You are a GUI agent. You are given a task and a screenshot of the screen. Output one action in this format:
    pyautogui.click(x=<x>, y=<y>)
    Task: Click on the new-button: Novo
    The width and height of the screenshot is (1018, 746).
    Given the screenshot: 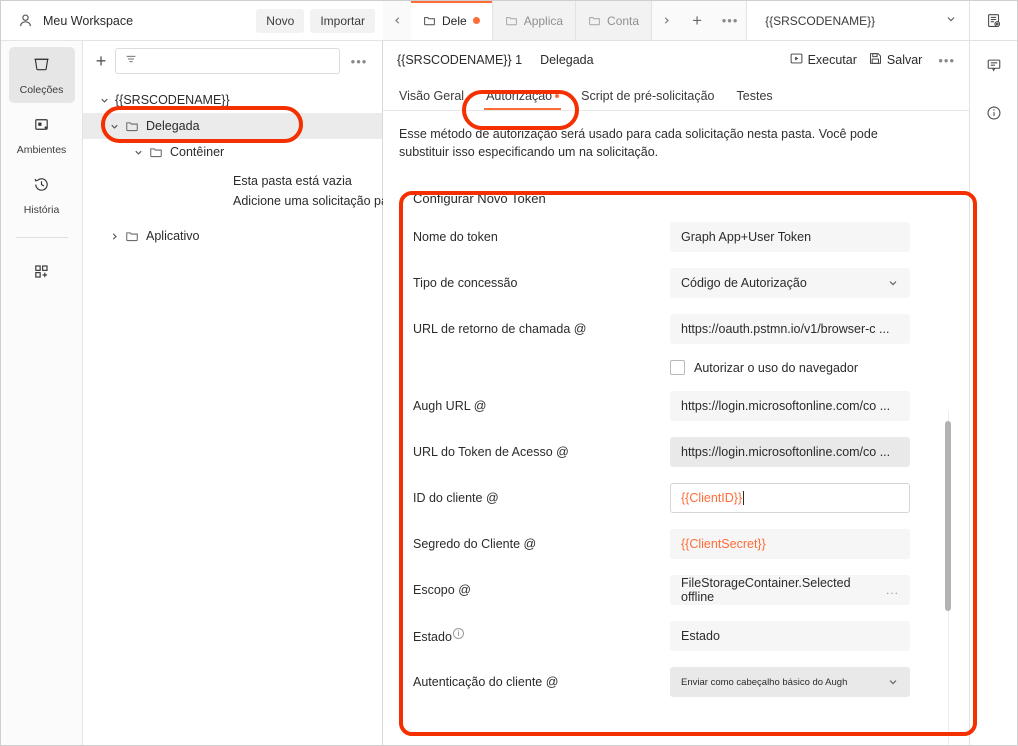 What is the action you would take?
    pyautogui.click(x=280, y=20)
    